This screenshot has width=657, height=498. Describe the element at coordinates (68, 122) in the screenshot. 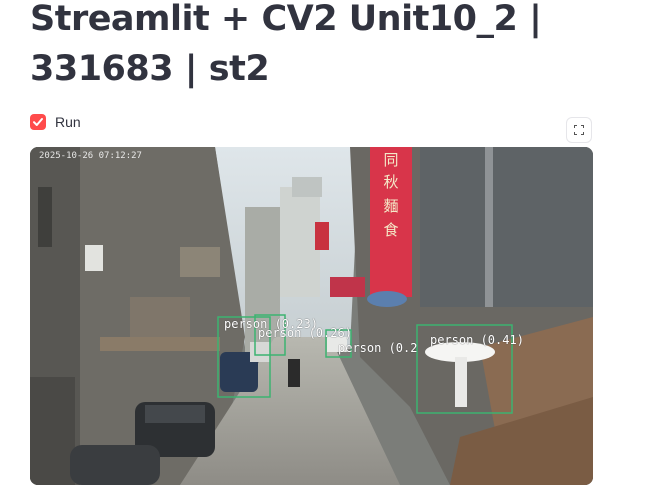

I see `run-checkbox-label: Run` at that location.